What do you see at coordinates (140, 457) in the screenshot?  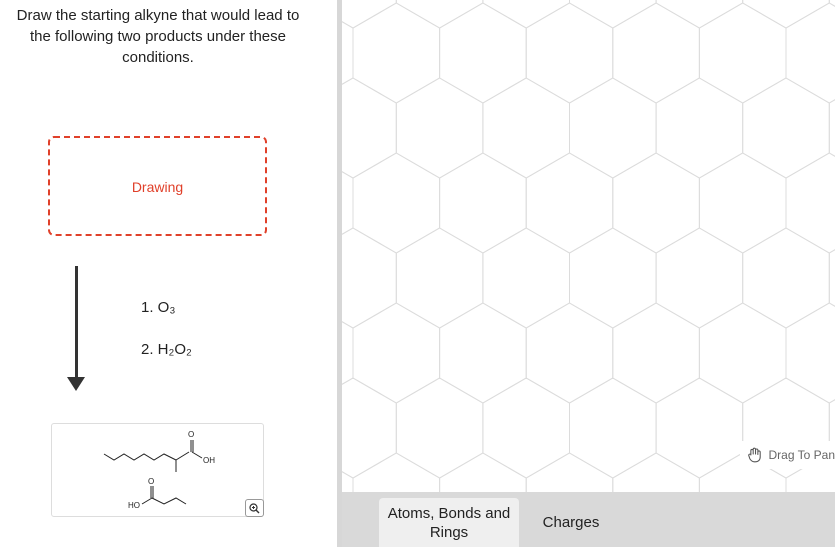 I see `product-1-chain` at bounding box center [140, 457].